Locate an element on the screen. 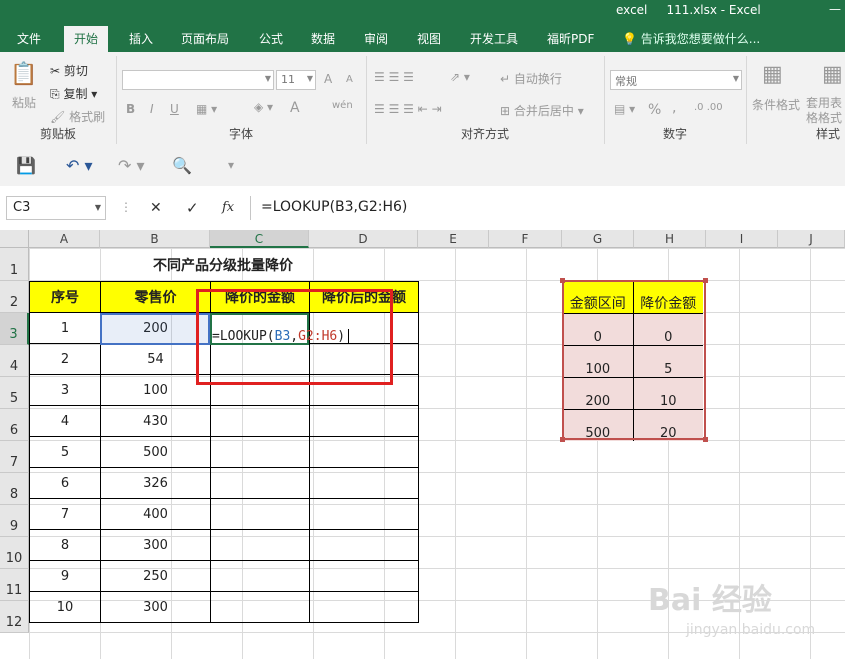  align-top-icon: ☰ ☰ ☰ is located at coordinates (394, 77).